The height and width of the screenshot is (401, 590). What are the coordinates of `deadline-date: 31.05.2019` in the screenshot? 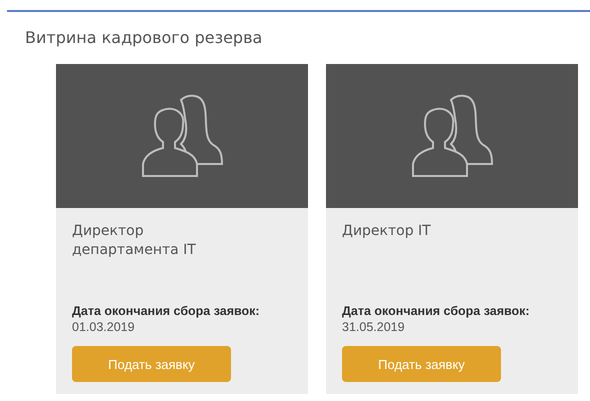 It's located at (374, 327).